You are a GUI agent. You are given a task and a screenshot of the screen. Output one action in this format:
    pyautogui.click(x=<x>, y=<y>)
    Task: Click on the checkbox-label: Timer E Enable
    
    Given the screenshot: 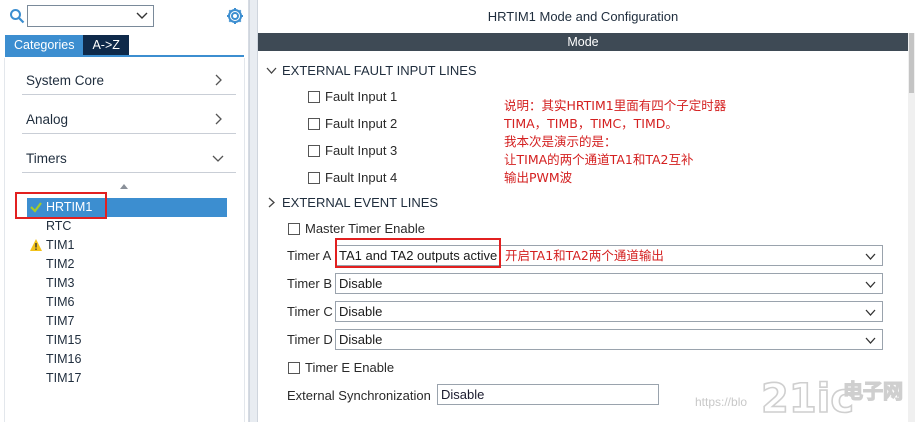 What is the action you would take?
    pyautogui.click(x=350, y=367)
    